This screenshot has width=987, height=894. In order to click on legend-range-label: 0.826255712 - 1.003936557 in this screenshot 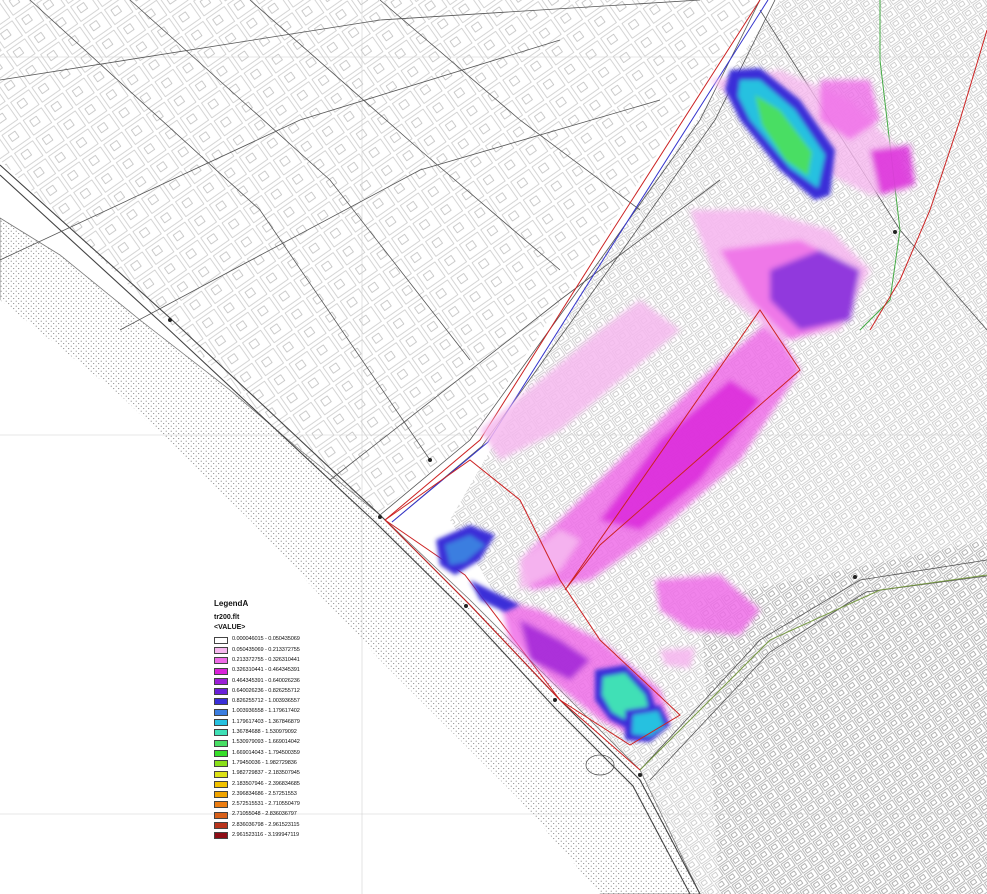, I will do `click(266, 701)`.